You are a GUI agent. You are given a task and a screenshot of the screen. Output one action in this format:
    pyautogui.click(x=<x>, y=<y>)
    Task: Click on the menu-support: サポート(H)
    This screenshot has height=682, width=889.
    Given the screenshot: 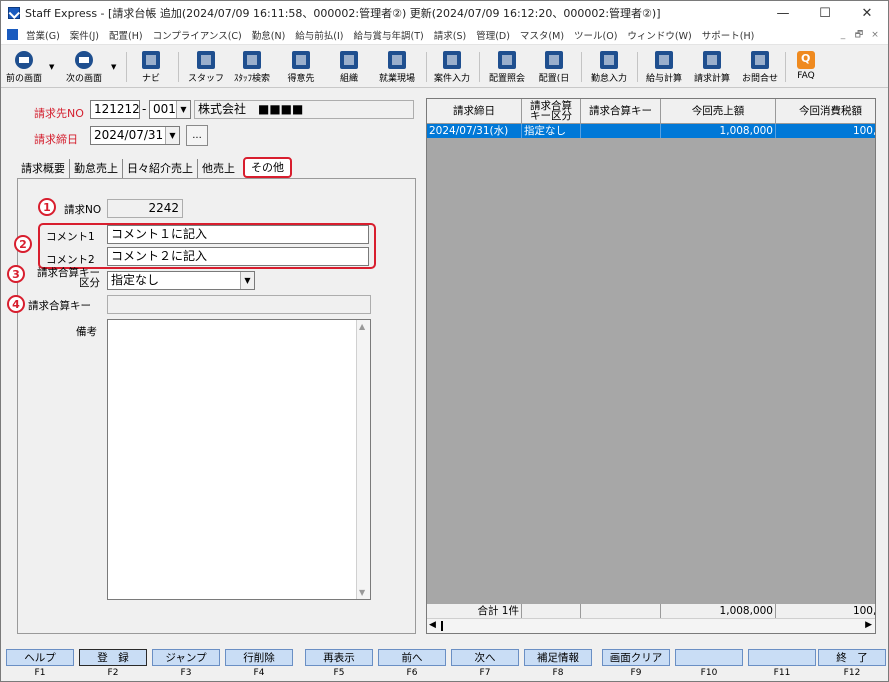 What is the action you would take?
    pyautogui.click(x=728, y=35)
    